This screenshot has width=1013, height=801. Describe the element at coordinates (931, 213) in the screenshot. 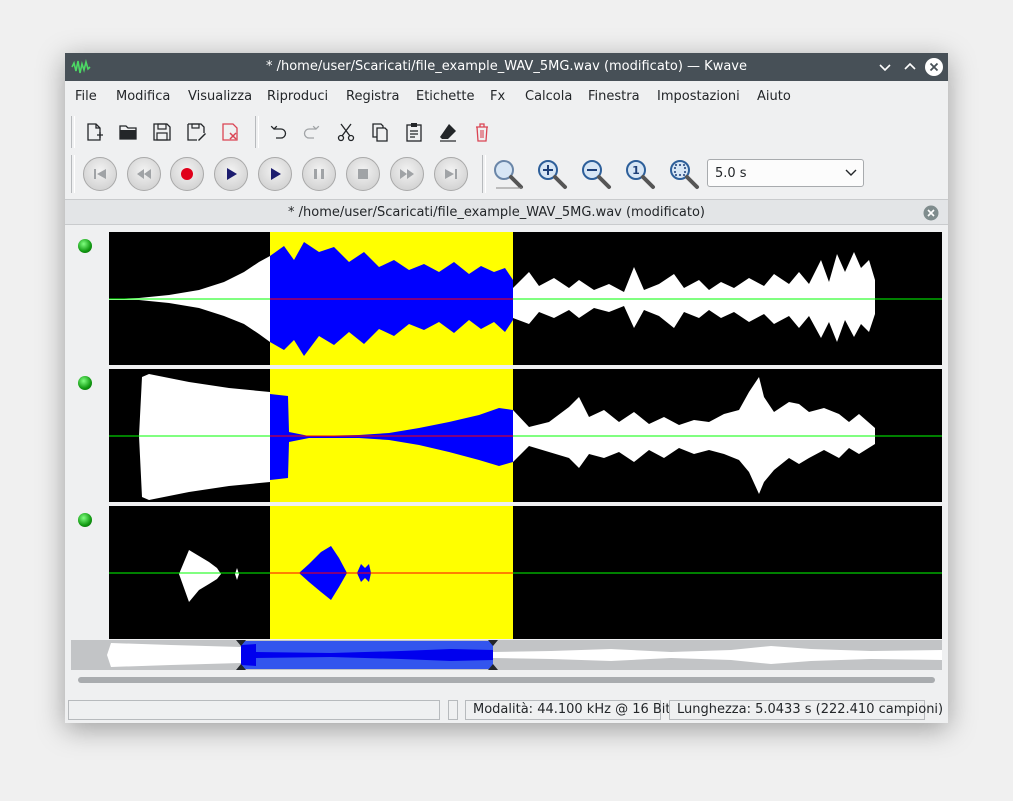

I see `close-document-icon` at that location.